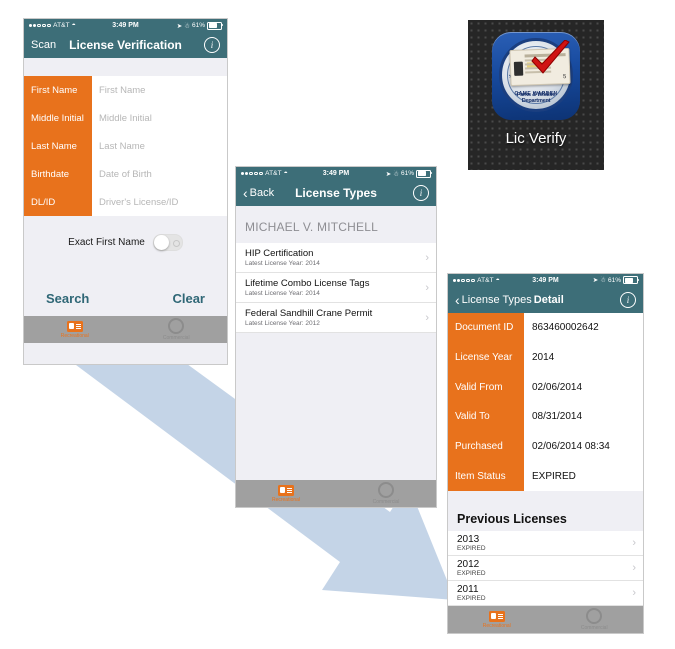  What do you see at coordinates (125, 286) in the screenshot?
I see `action-button-row: Search Clear` at bounding box center [125, 286].